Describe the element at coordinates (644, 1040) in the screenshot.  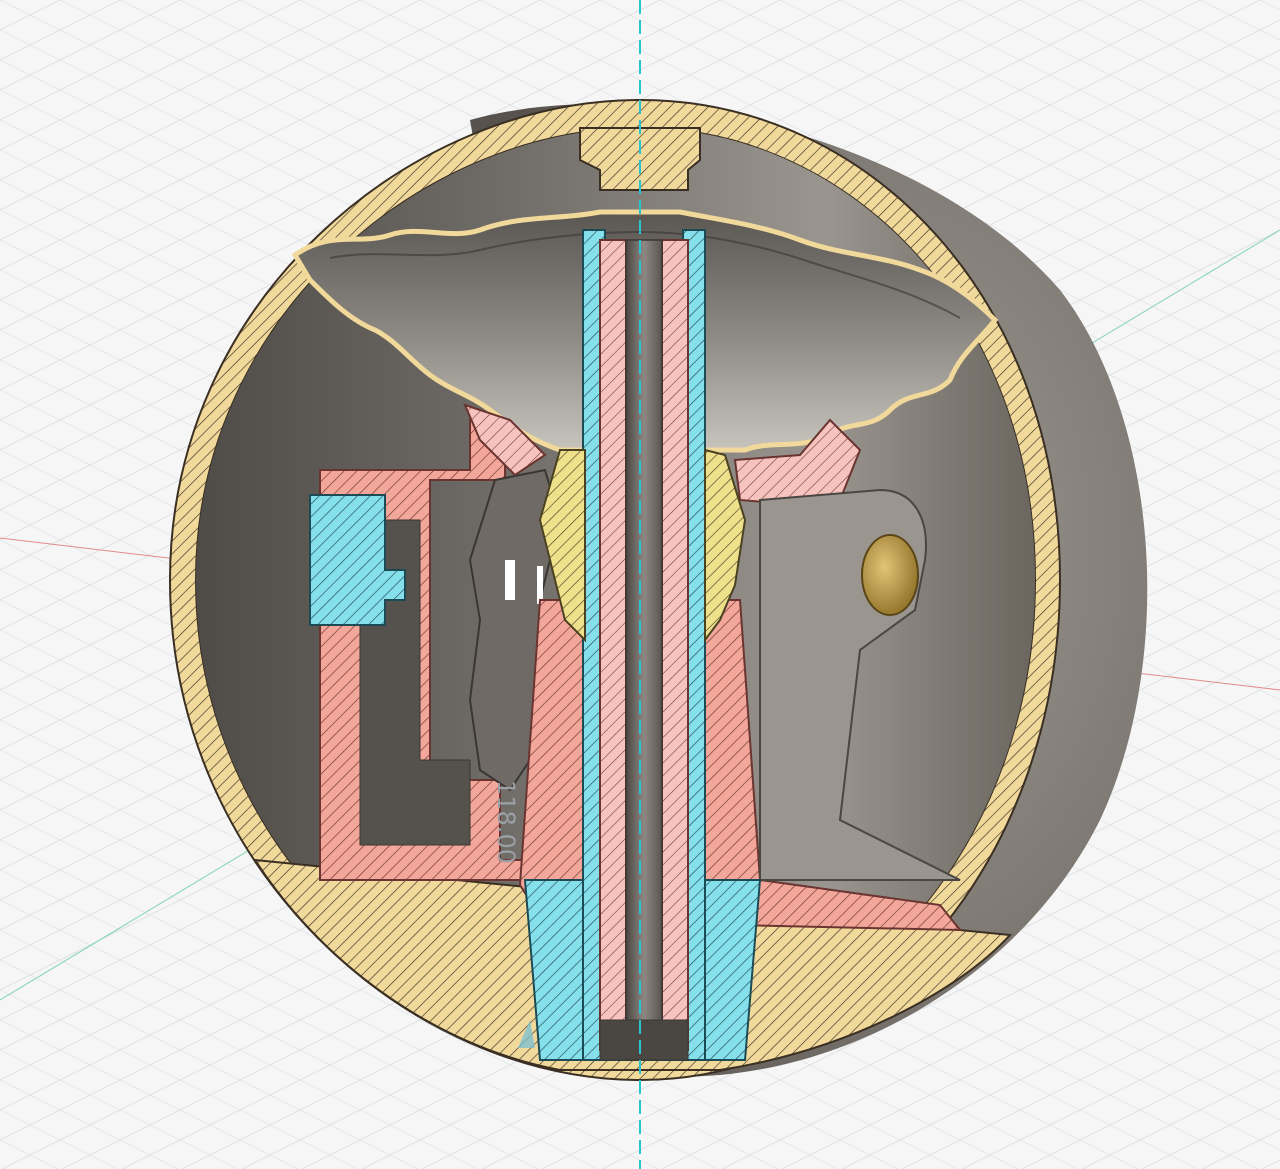
I see `lower-bore` at that location.